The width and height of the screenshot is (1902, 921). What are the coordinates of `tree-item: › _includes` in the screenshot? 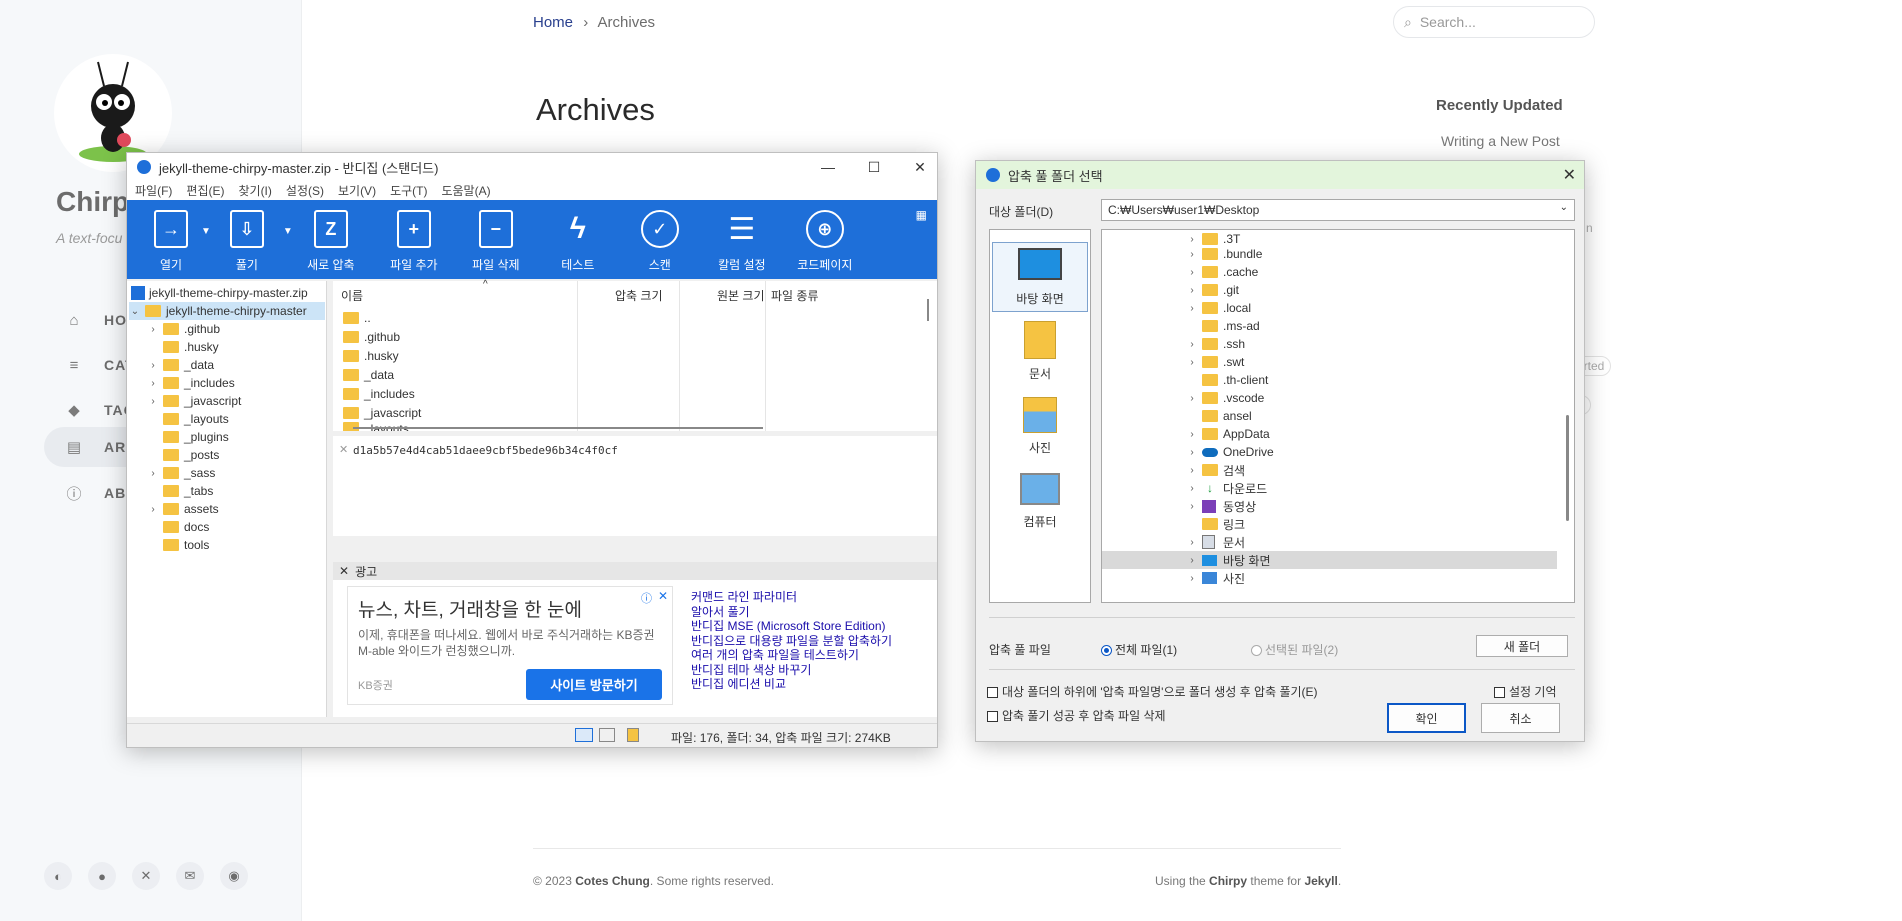 It's located at (190, 383).